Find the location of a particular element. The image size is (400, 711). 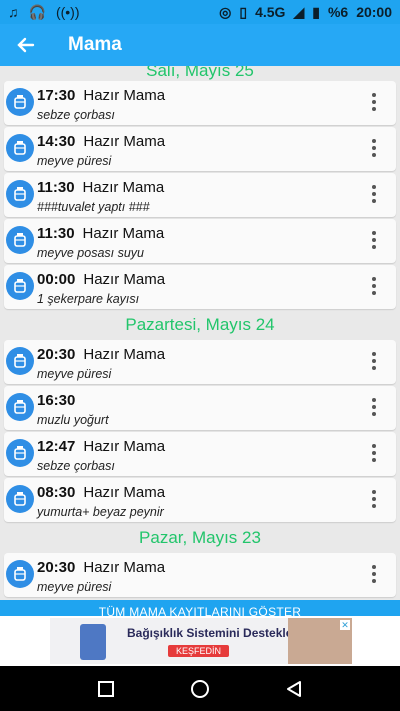

back-button is located at coordinates (26, 45).